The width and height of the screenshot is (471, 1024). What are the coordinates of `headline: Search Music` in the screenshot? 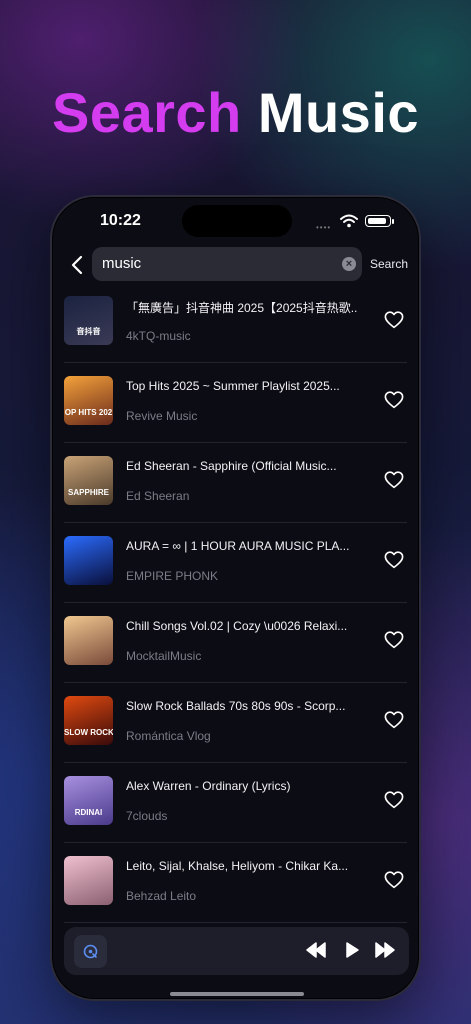 It's located at (235, 112).